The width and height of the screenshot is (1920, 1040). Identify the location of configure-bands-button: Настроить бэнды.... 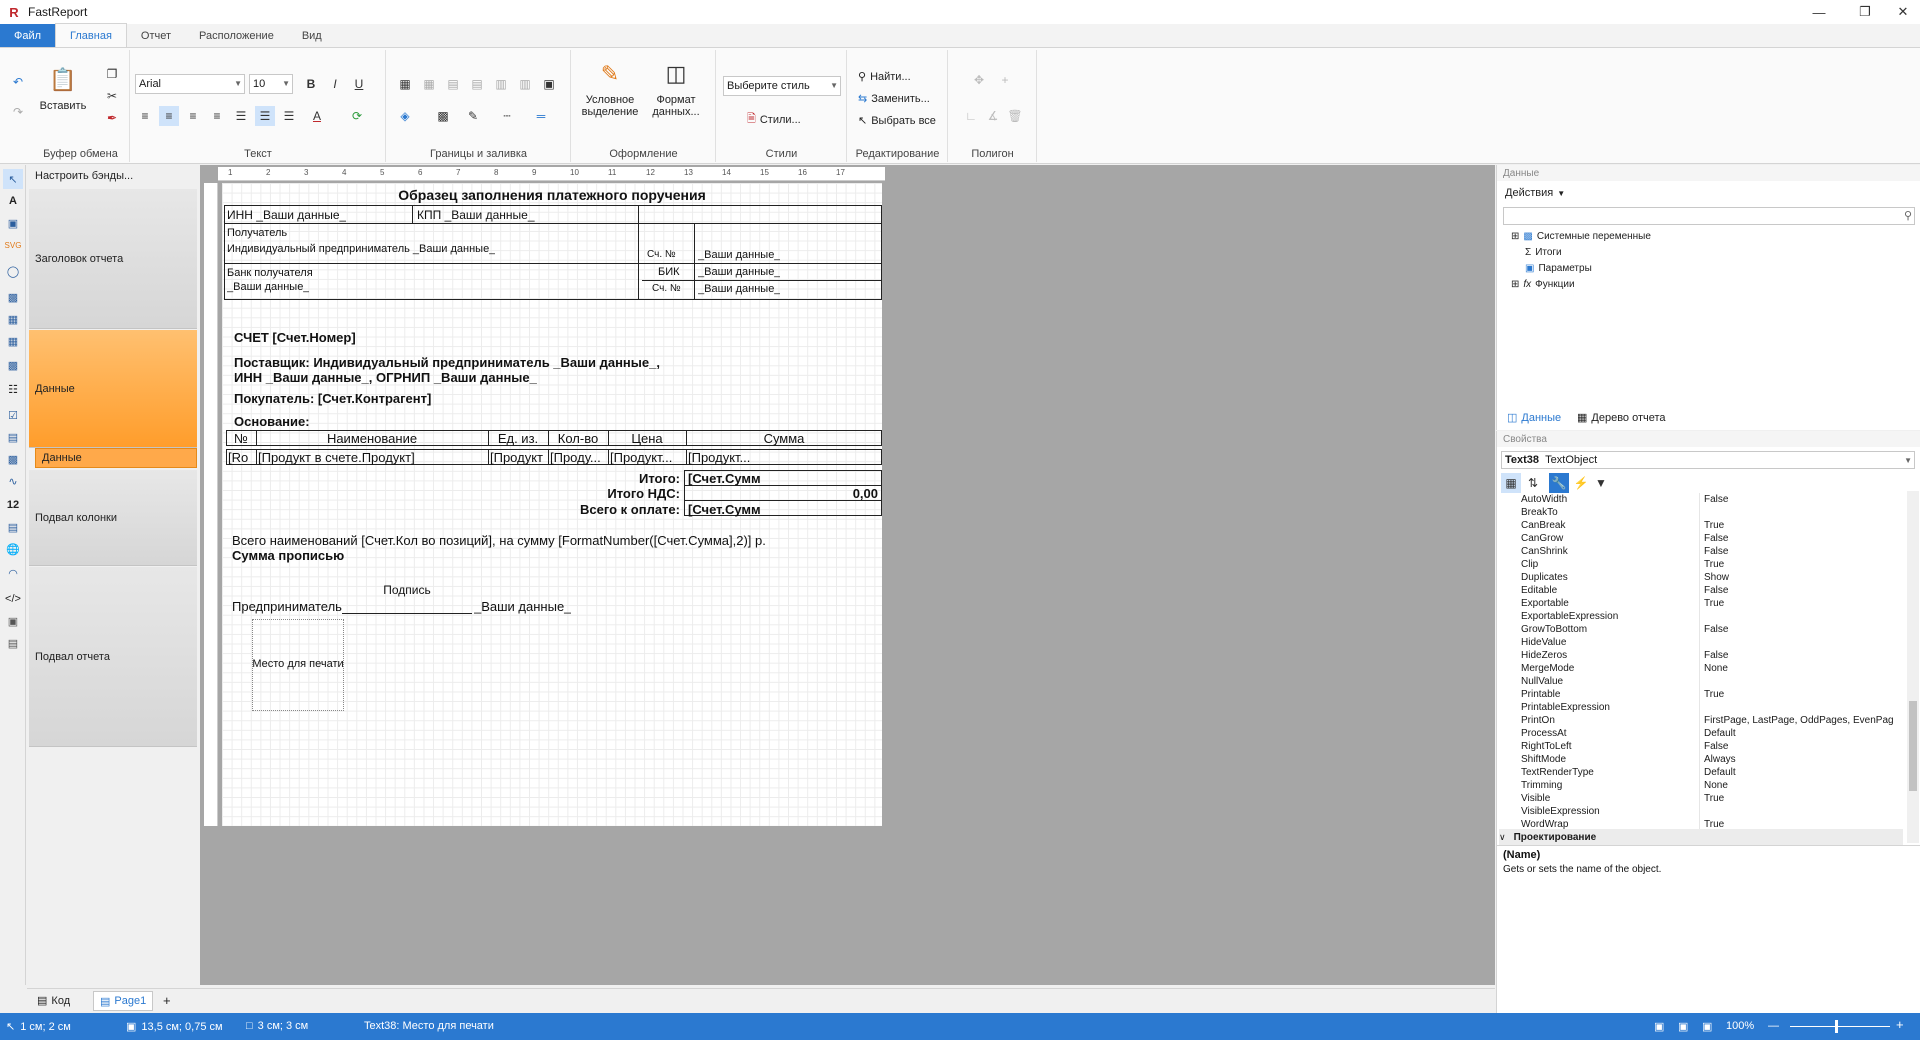
(113, 176).